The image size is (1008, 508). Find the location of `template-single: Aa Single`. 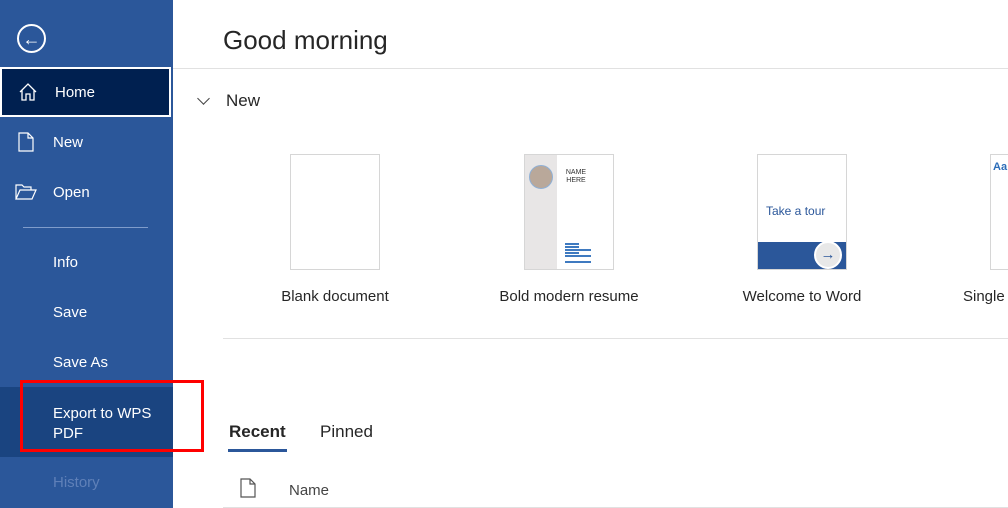

template-single: Aa Single is located at coordinates (985, 229).